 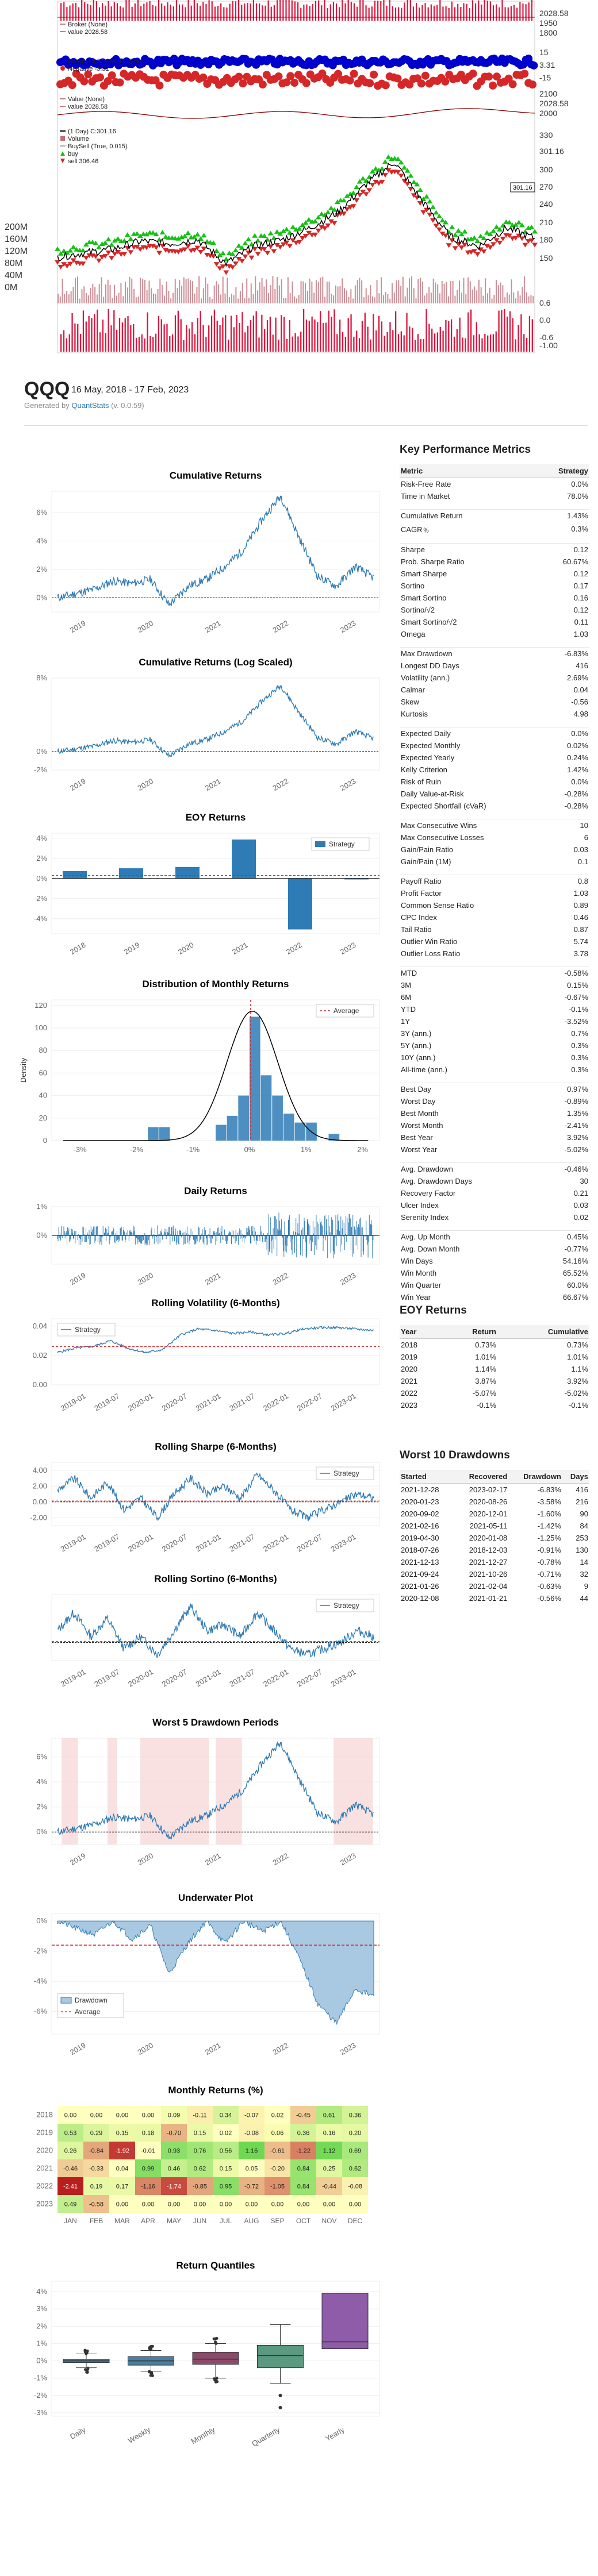 What do you see at coordinates (494, 634) in the screenshot?
I see `table-row: Omega 1.03` at bounding box center [494, 634].